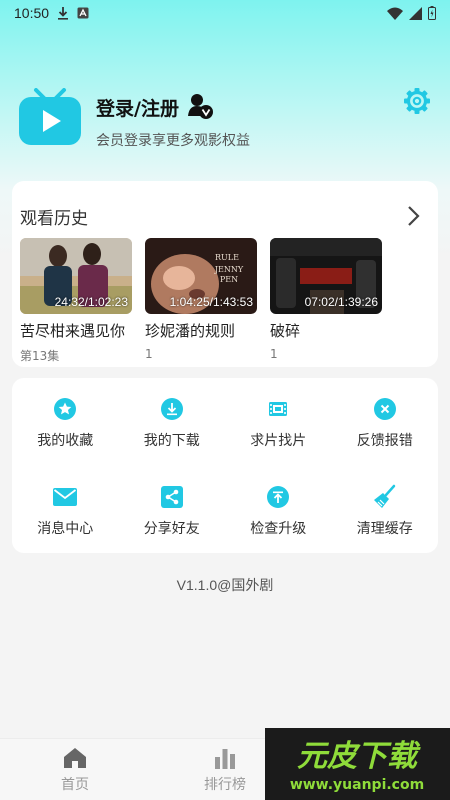  Describe the element at coordinates (65, 512) in the screenshot. I see `menu-item-messages: 消息中心` at that location.